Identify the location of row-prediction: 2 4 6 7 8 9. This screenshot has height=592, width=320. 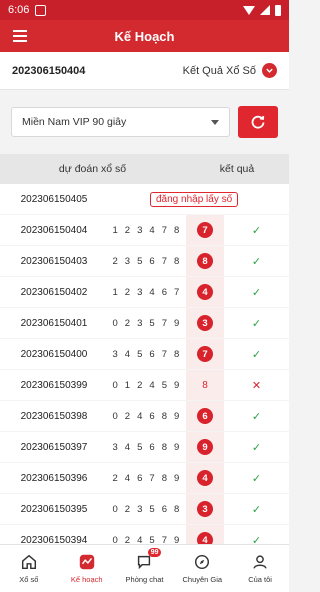
(147, 478).